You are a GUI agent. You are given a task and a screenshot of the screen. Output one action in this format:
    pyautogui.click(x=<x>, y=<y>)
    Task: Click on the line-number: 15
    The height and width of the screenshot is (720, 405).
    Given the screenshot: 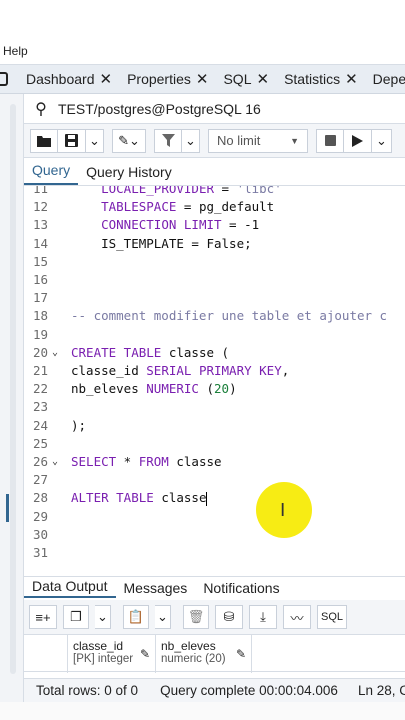 What is the action you would take?
    pyautogui.click(x=40, y=261)
    